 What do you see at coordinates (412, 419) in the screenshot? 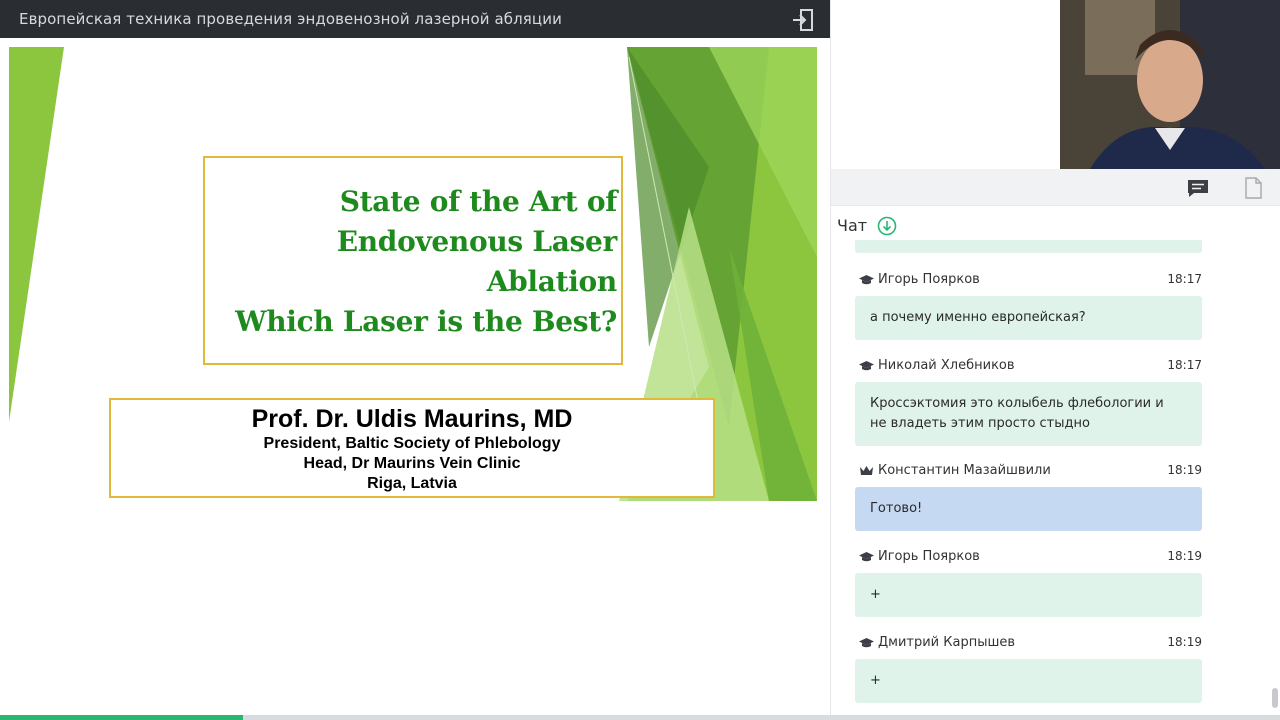
I see `author-name: Prof. Dr. Uldis Maurins, MD` at bounding box center [412, 419].